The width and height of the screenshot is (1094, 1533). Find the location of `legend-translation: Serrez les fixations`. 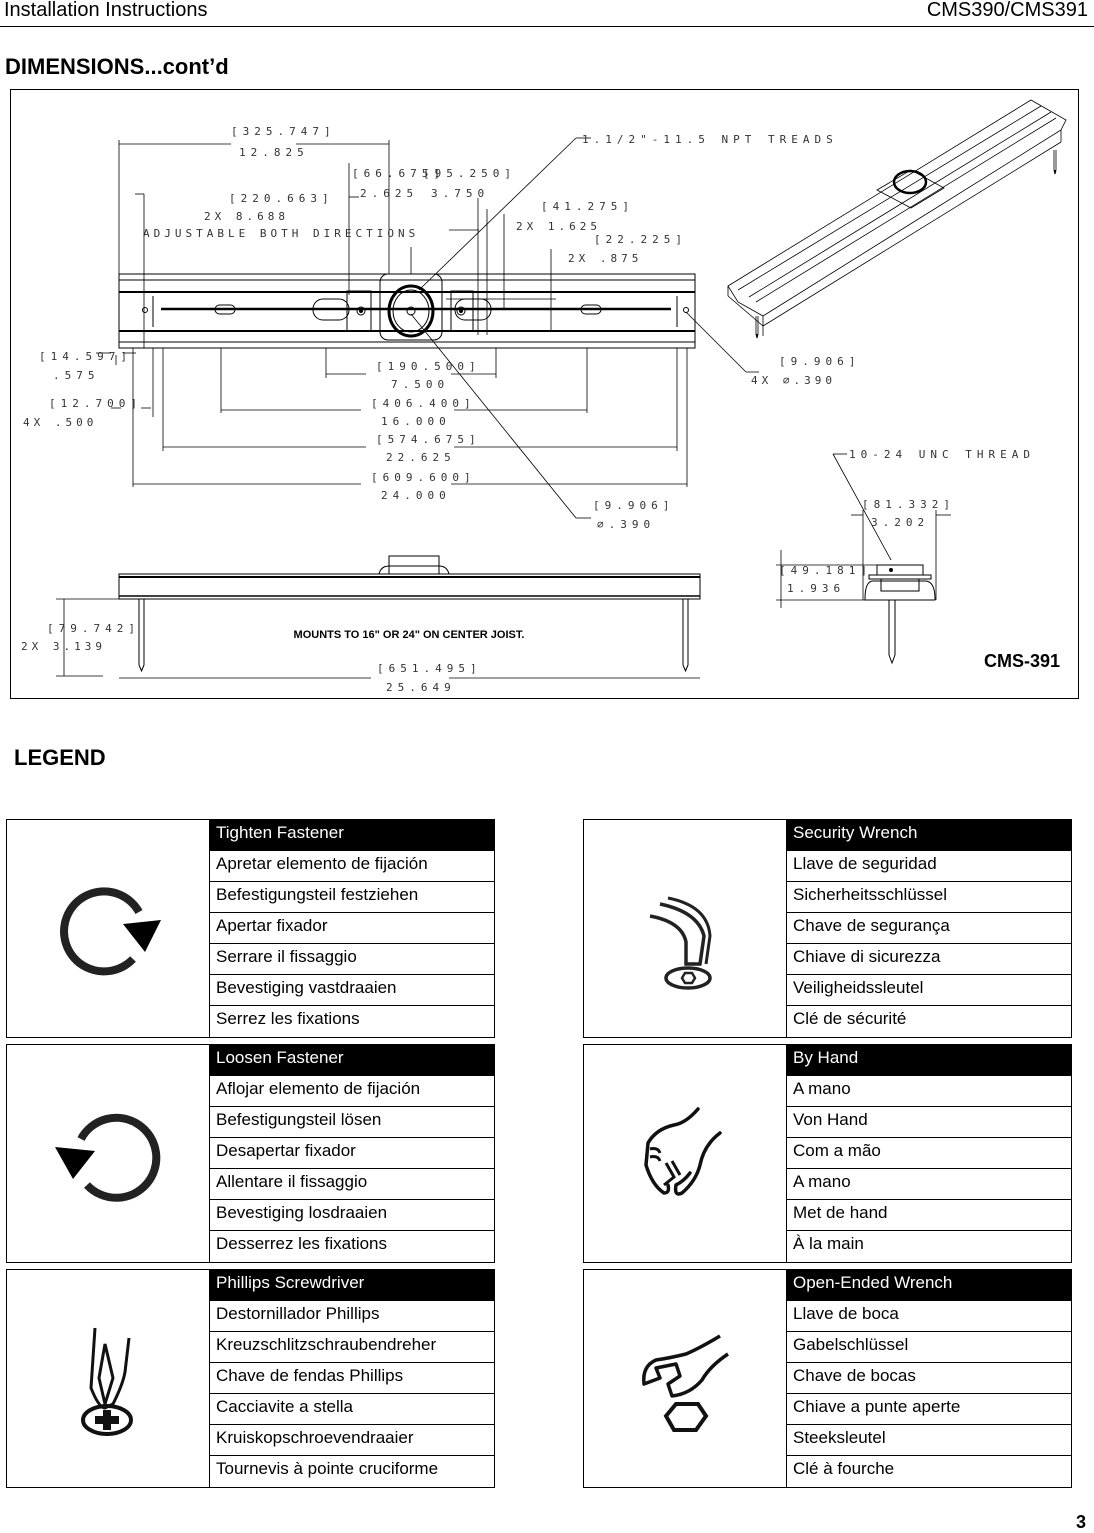

legend-translation: Serrez les fixations is located at coordinates (288, 1018).